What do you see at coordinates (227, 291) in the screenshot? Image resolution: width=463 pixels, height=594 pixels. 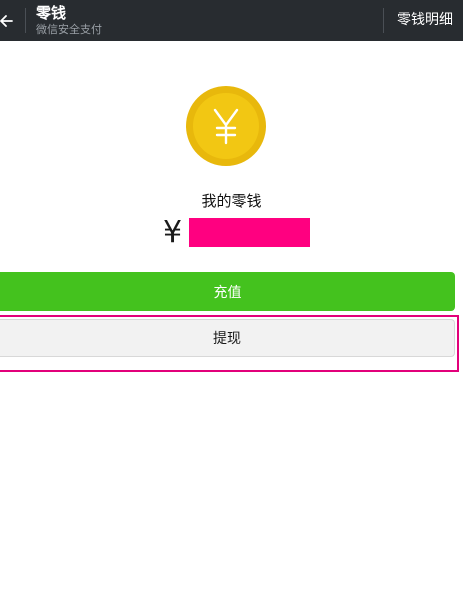 I see `recharge-button: 充值` at bounding box center [227, 291].